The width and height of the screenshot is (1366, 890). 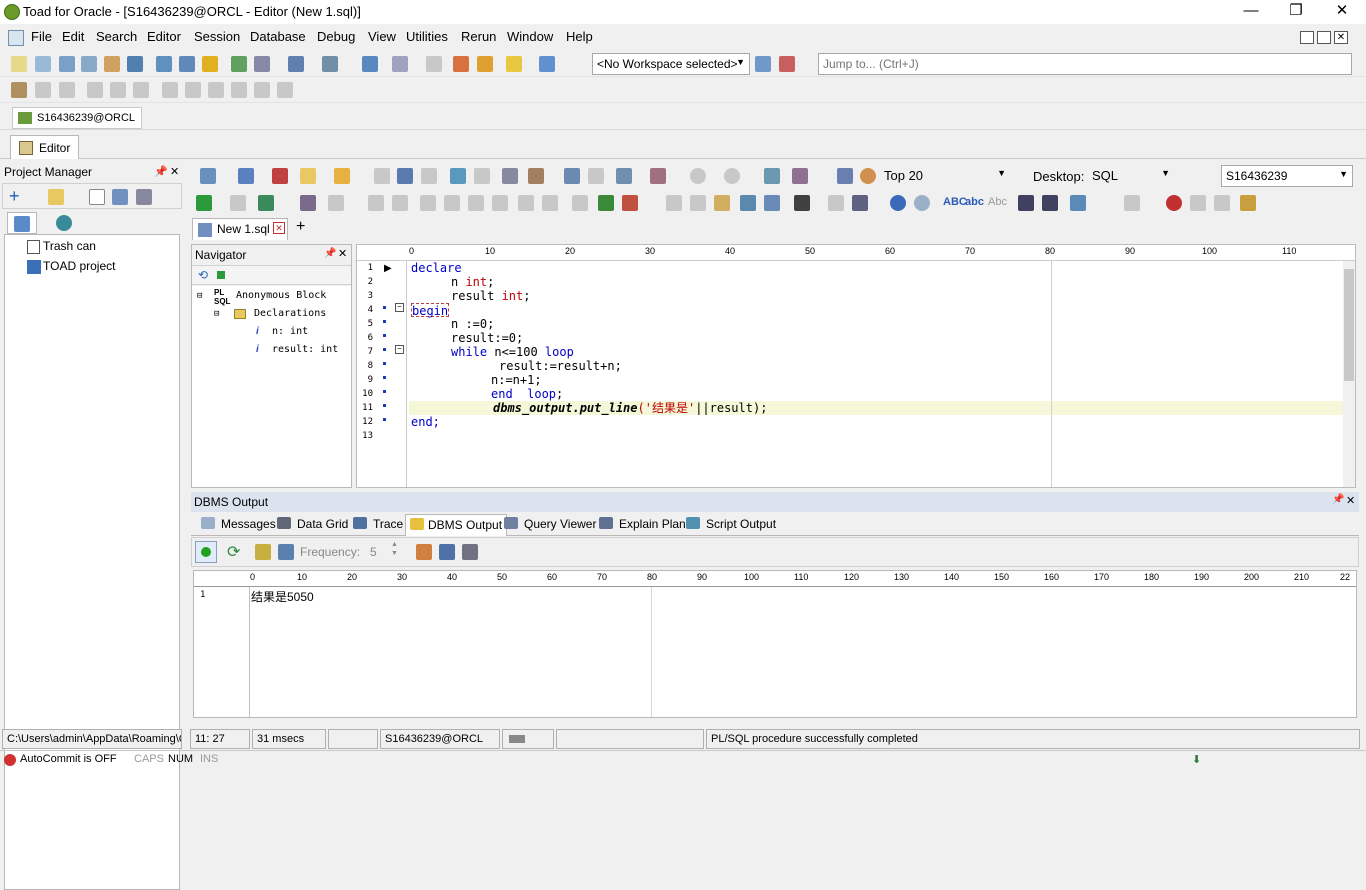 What do you see at coordinates (1341, 37) in the screenshot?
I see `mdi-close-button: ✕` at bounding box center [1341, 37].